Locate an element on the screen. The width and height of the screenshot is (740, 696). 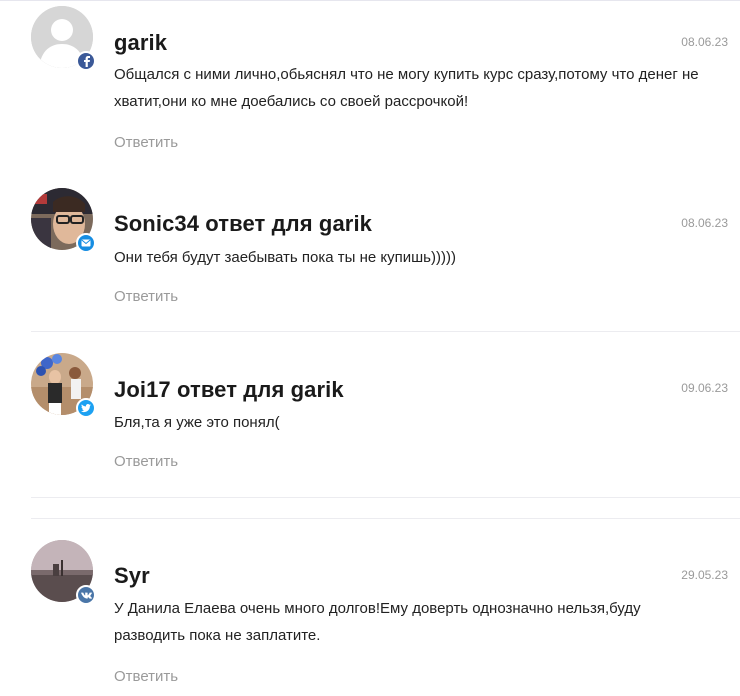
comment-author: Sonic34 ответ для garik is located at coordinates (243, 223).